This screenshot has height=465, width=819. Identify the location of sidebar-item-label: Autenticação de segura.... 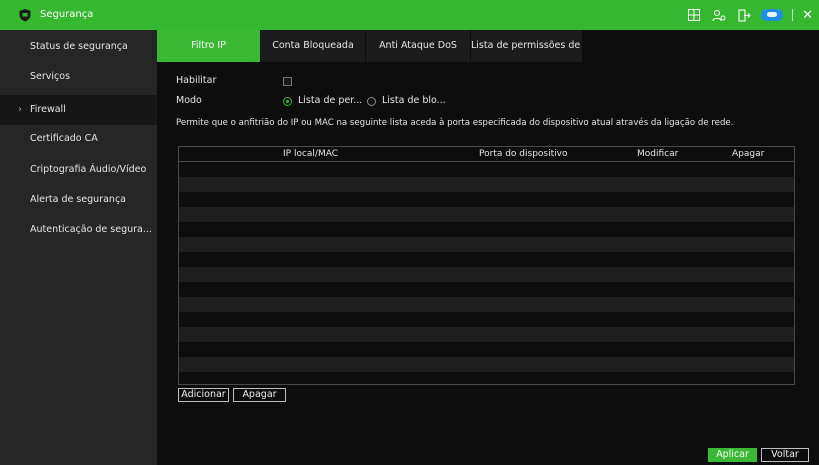
(91, 229).